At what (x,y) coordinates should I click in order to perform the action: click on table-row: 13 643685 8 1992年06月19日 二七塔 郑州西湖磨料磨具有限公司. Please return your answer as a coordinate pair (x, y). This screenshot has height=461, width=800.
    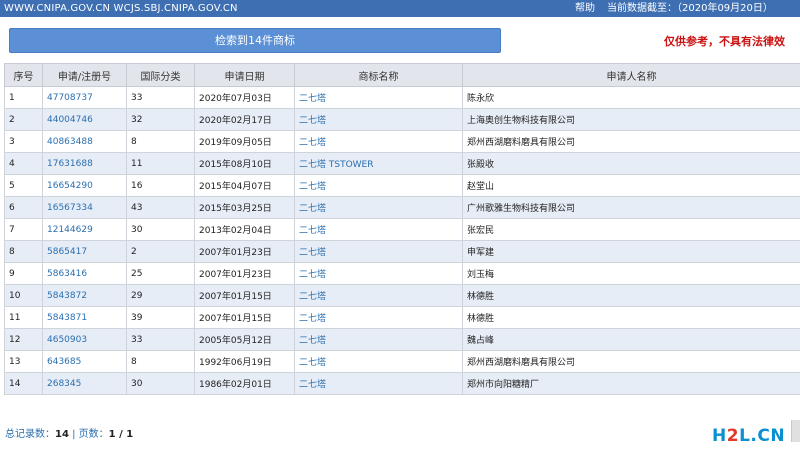
    Looking at the image, I should click on (402, 361).